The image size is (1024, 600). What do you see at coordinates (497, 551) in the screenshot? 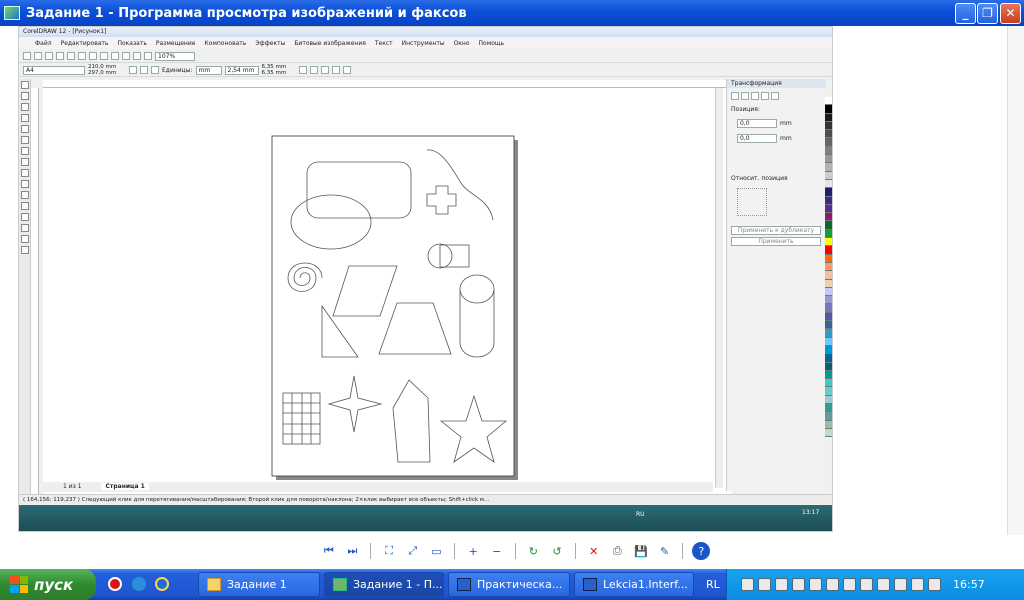
I see `zoom-out-button: −` at bounding box center [497, 551].